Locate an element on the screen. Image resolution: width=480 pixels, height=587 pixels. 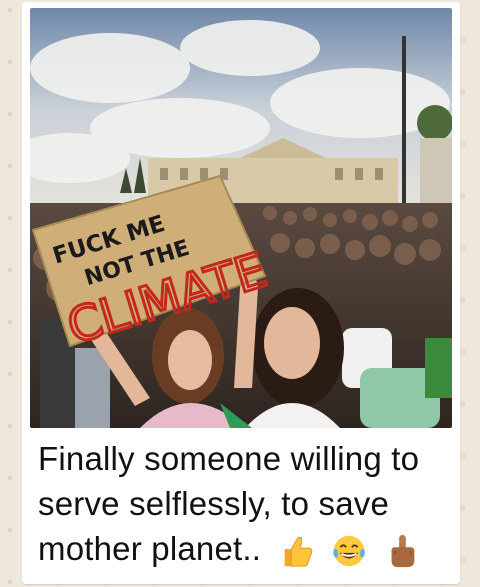
thumbs-up-icon is located at coordinates (298, 552).